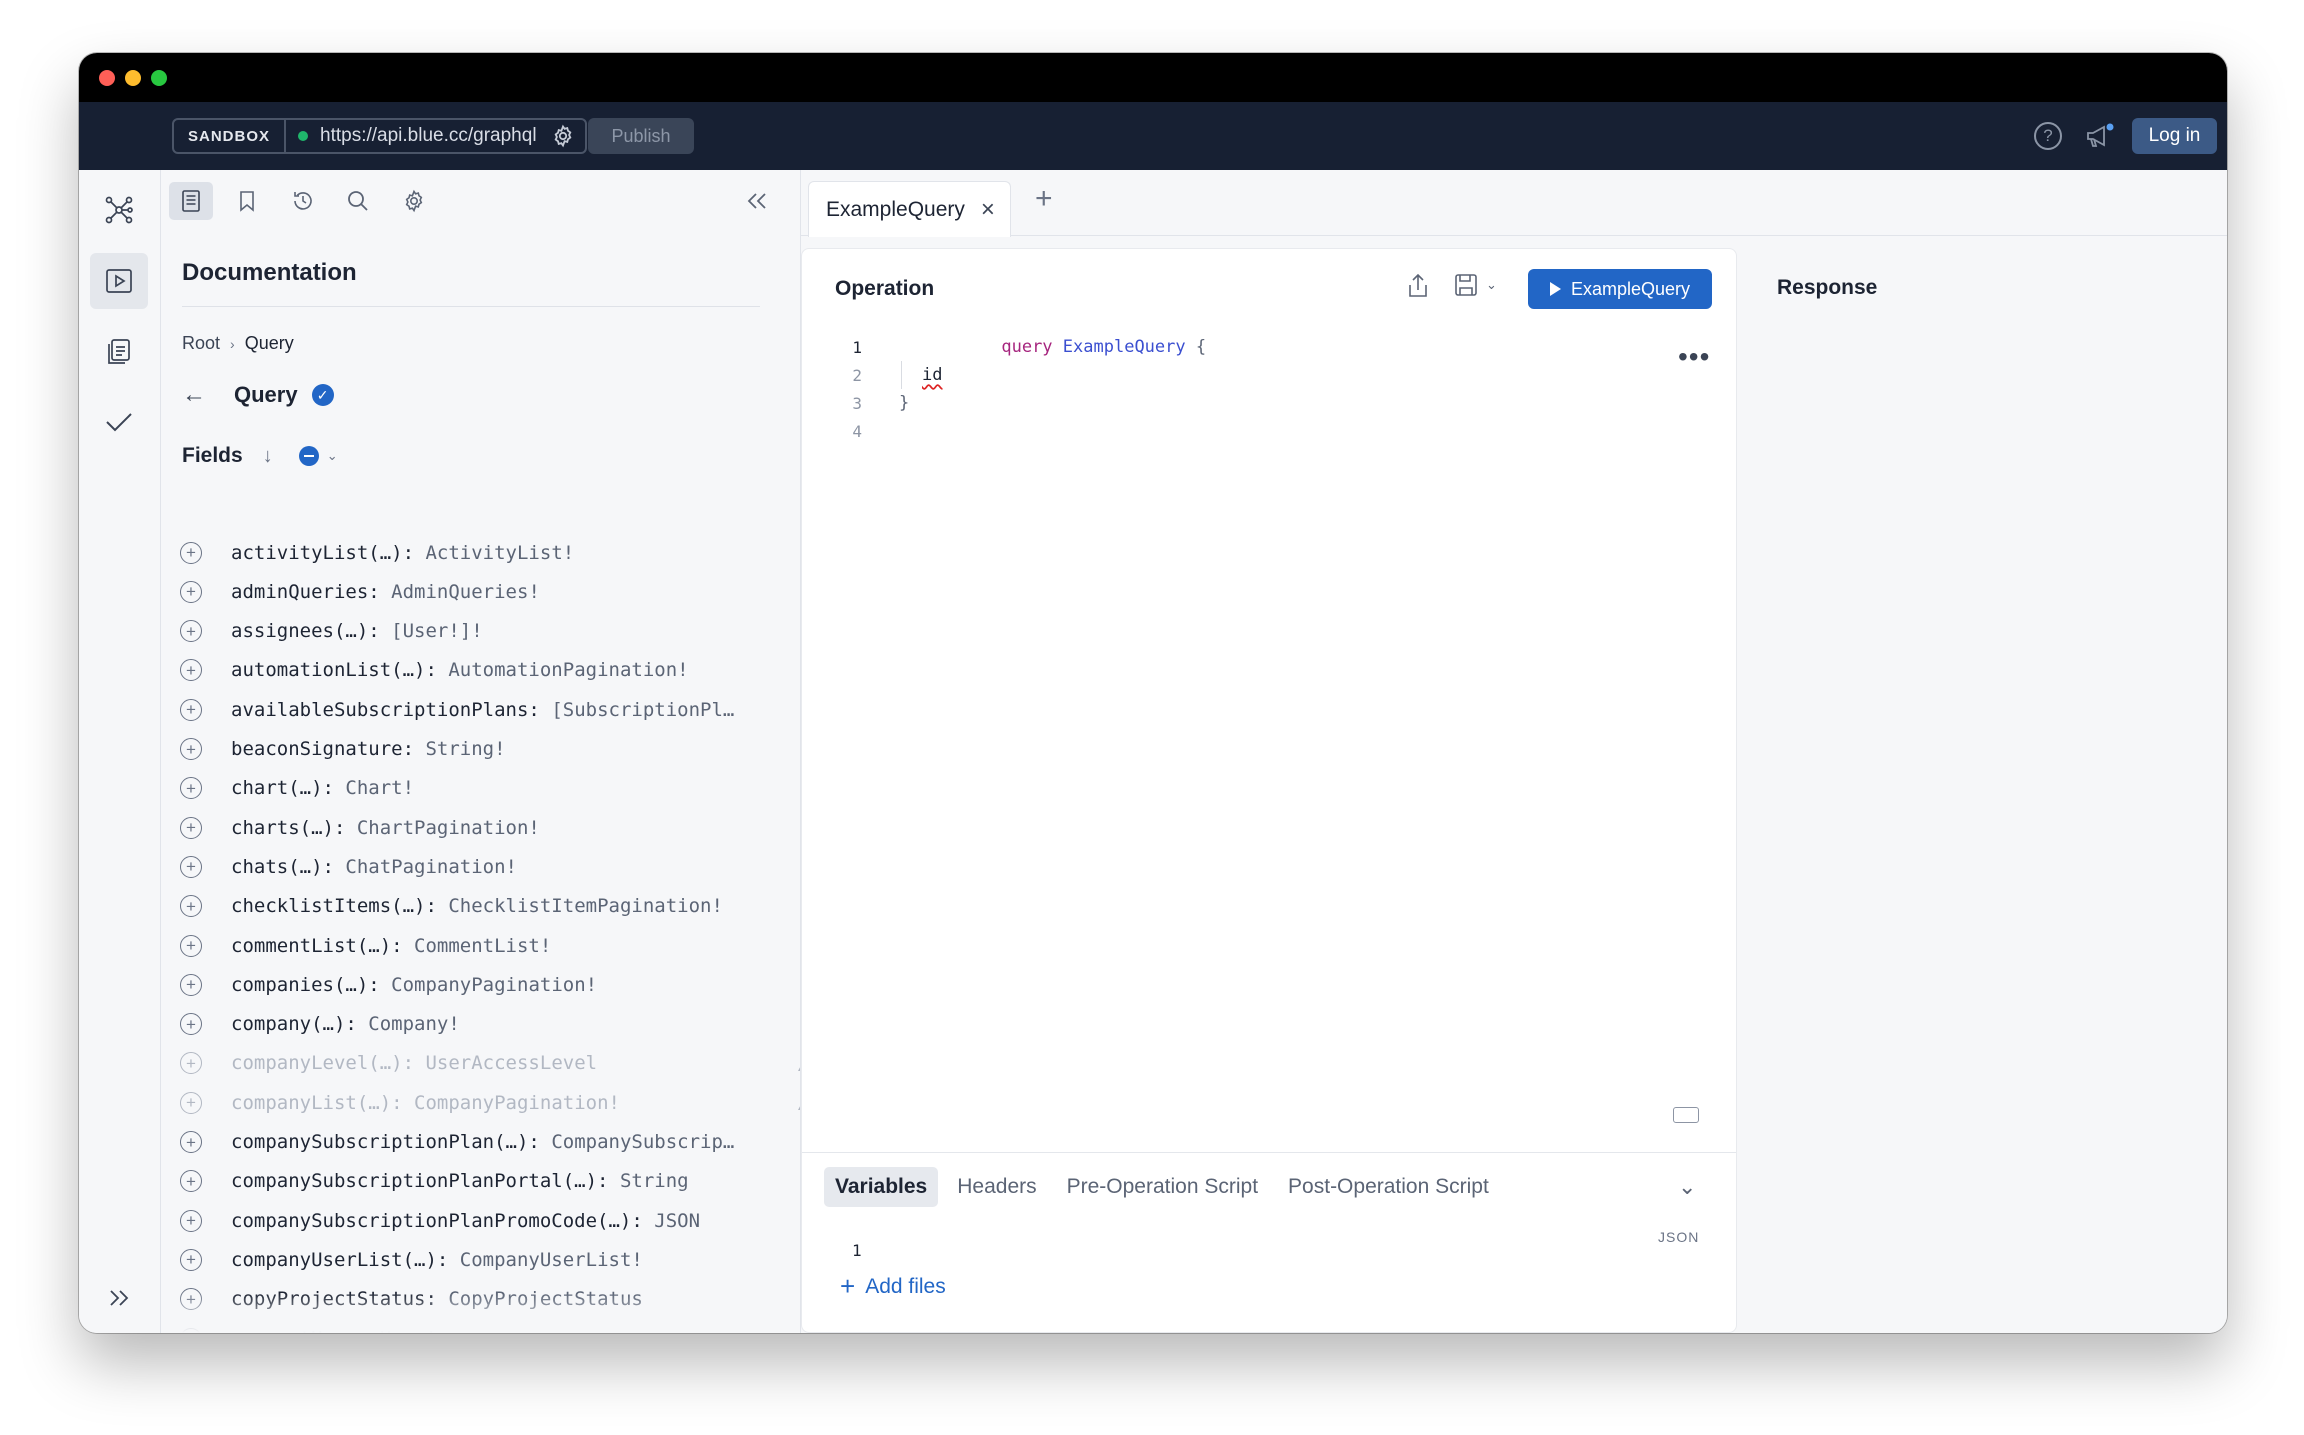  What do you see at coordinates (379, 788) in the screenshot?
I see `field-type: Chart!` at bounding box center [379, 788].